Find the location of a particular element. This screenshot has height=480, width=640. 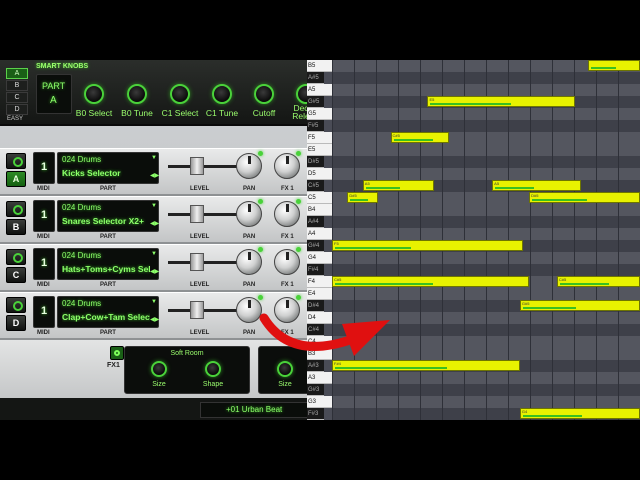

part-button-a: A is located at coordinates (17, 73).